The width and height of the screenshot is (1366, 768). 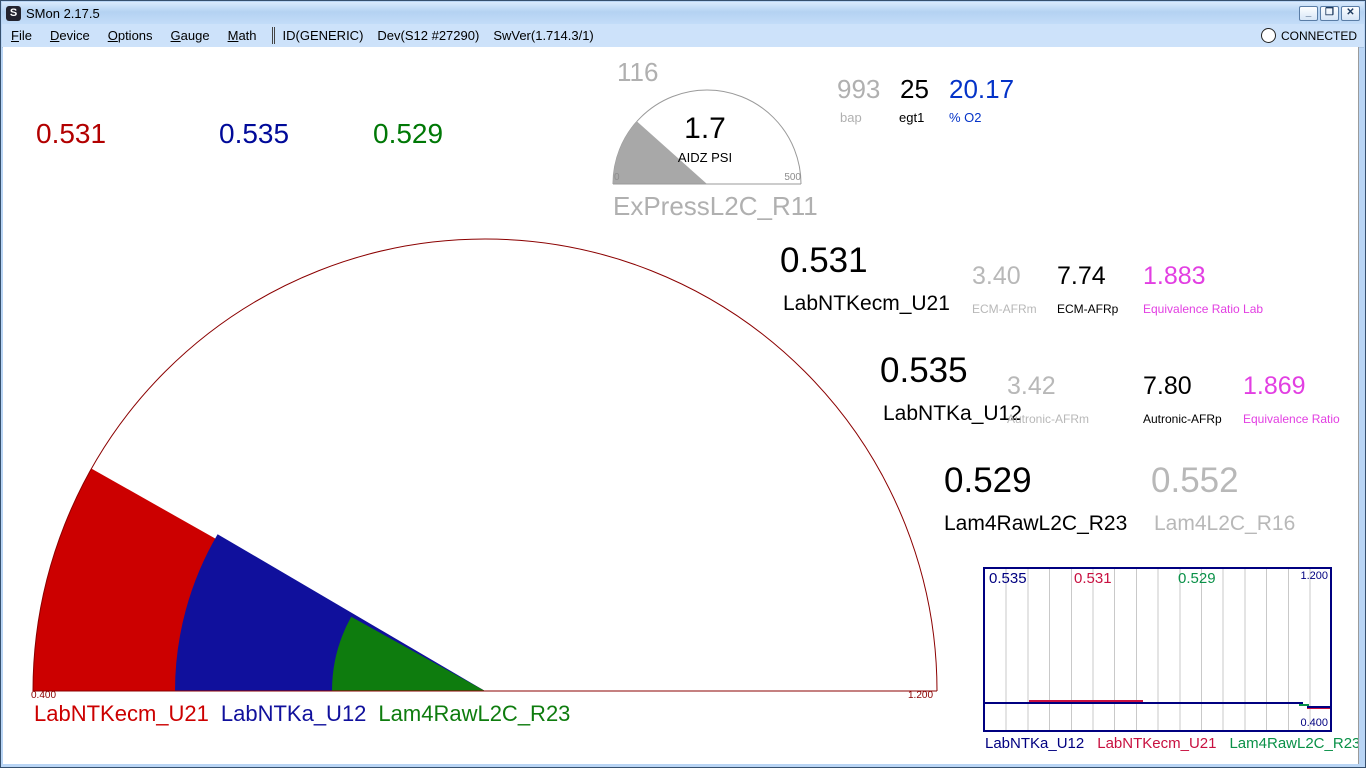 What do you see at coordinates (617, 177) in the screenshot?
I see `press-gauge-min: 0` at bounding box center [617, 177].